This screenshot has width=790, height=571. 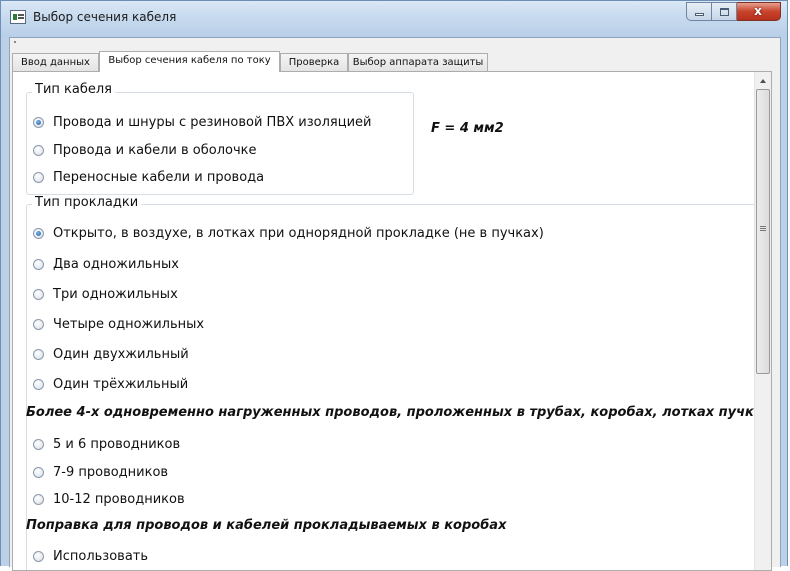 I want to click on vertical-scrollbar, so click(x=762, y=321).